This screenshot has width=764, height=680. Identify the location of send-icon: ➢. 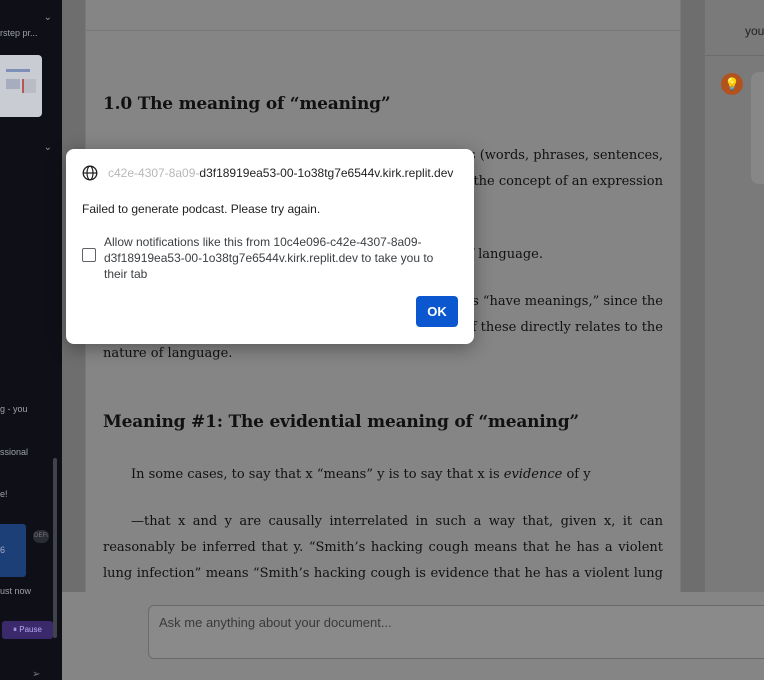
(36, 674).